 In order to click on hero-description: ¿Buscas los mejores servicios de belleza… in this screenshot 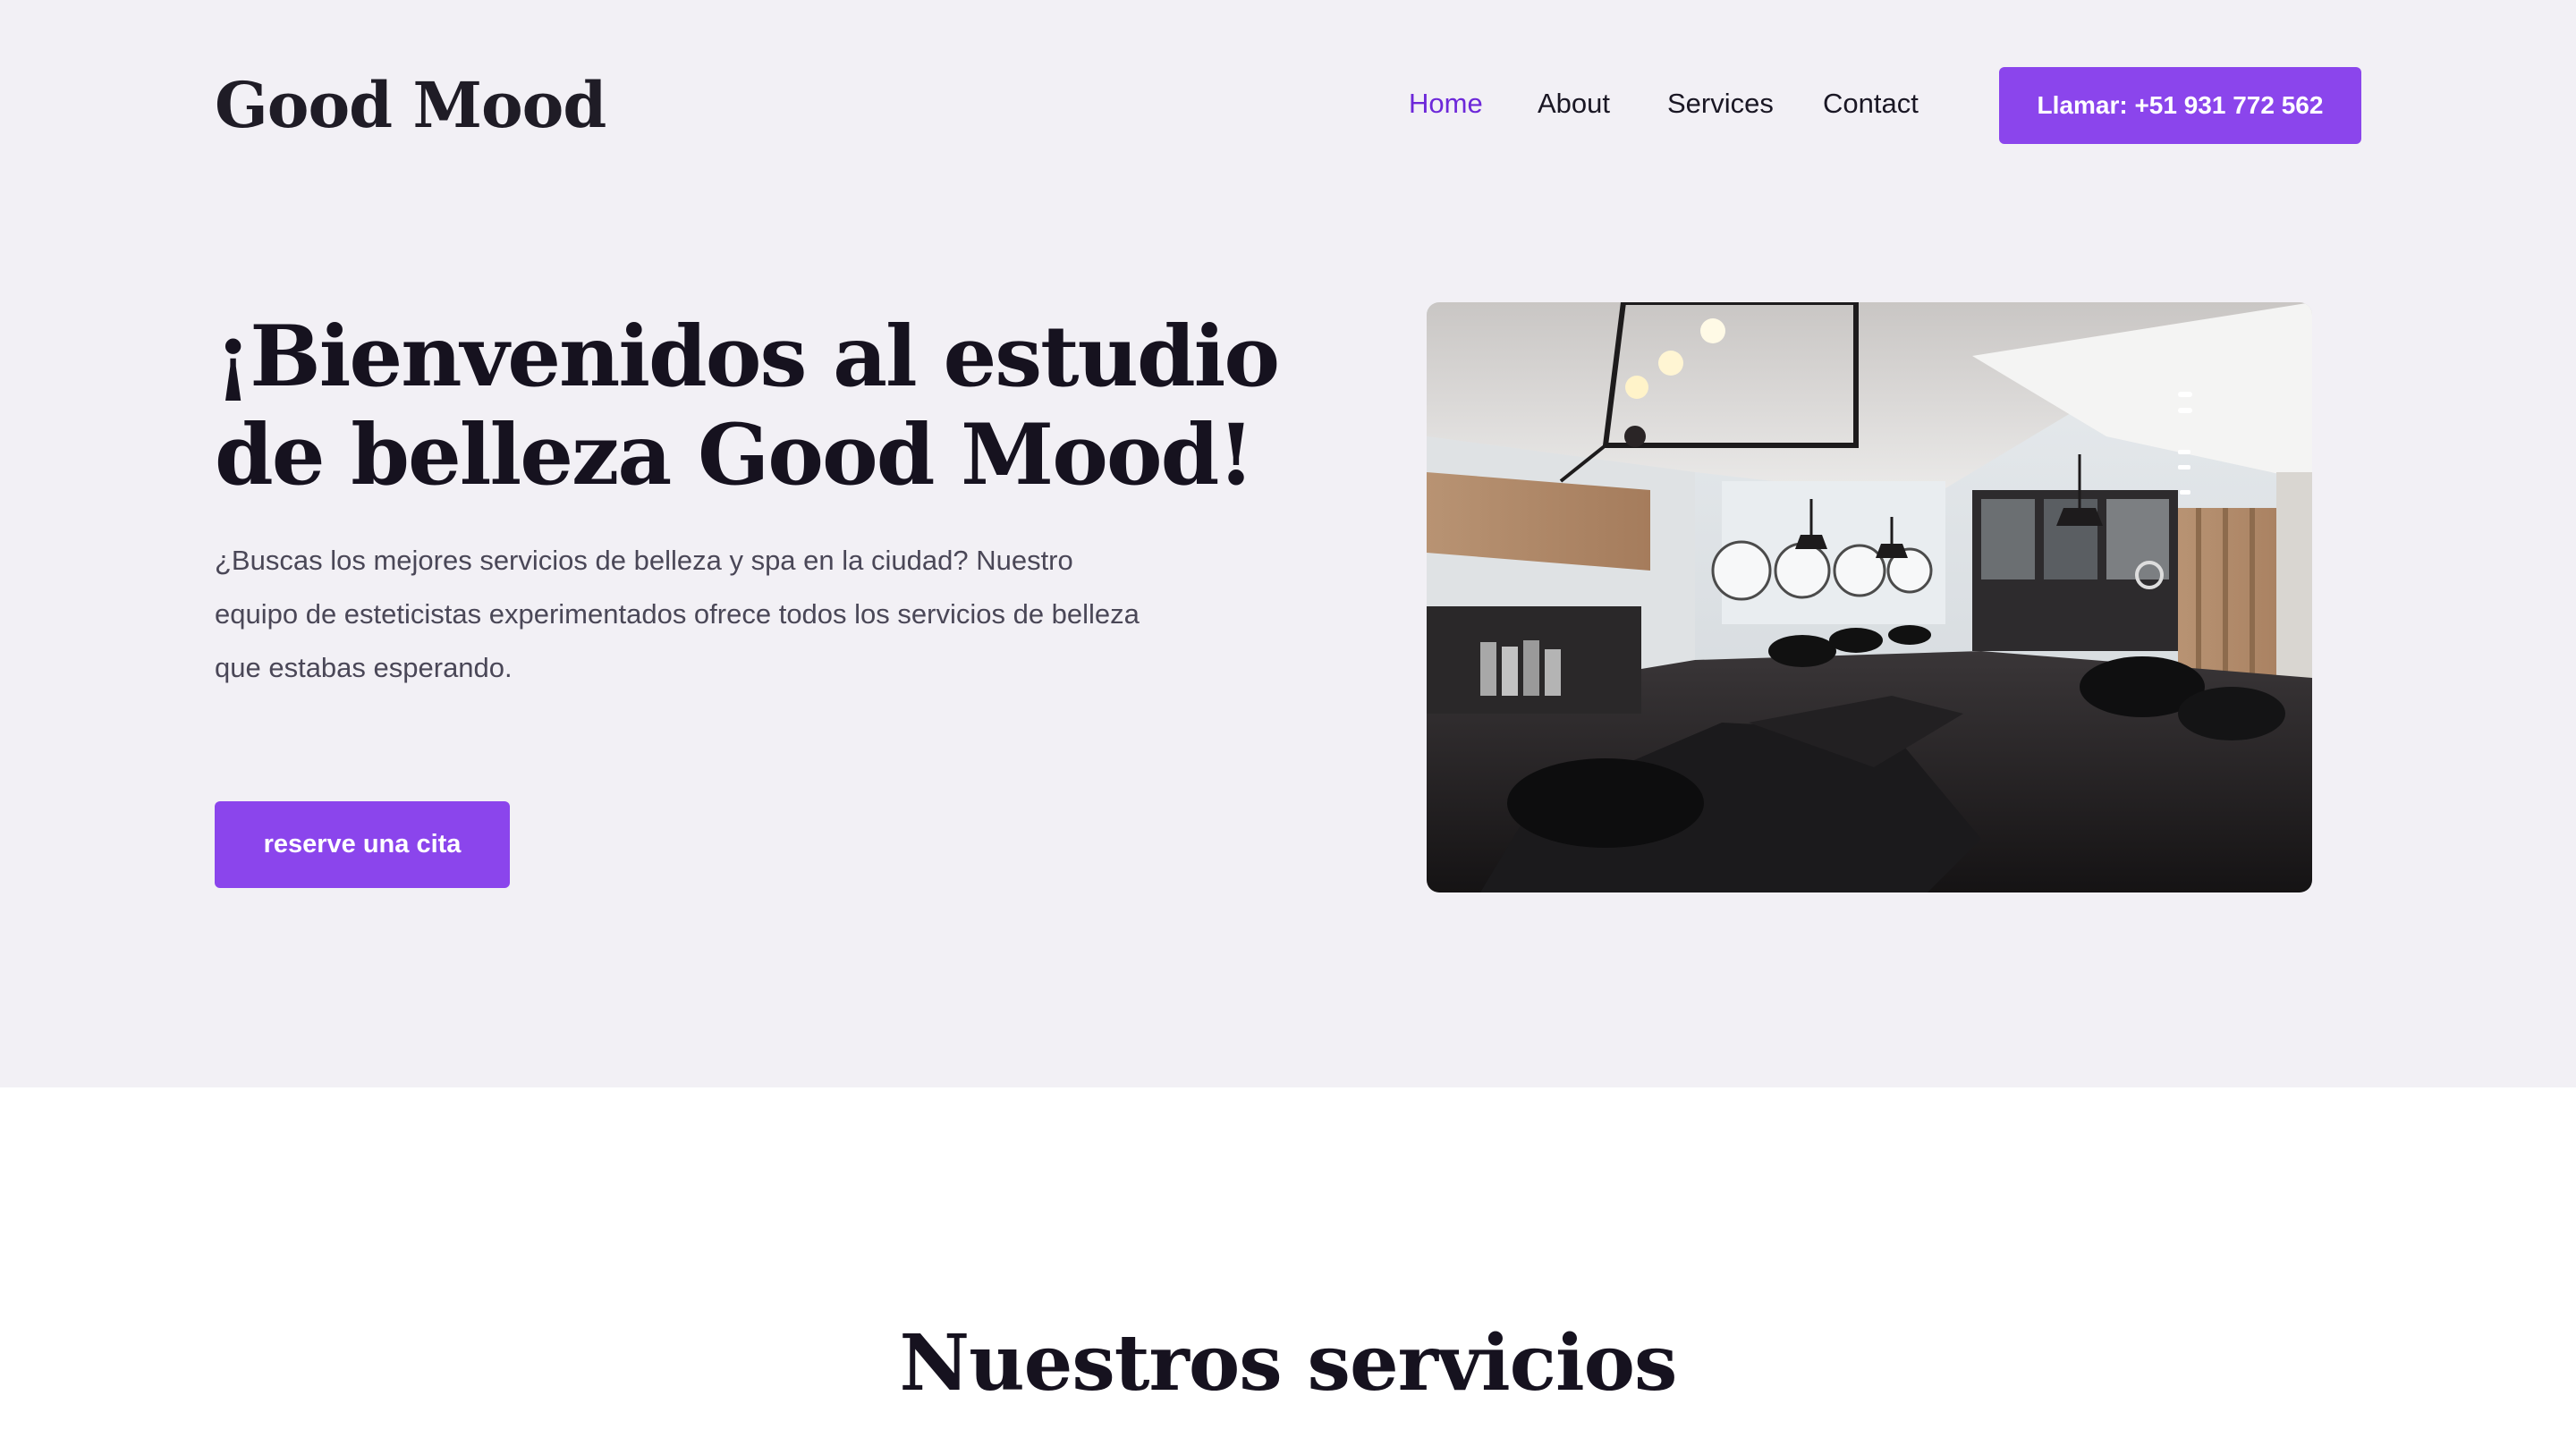, I will do `click(677, 614)`.